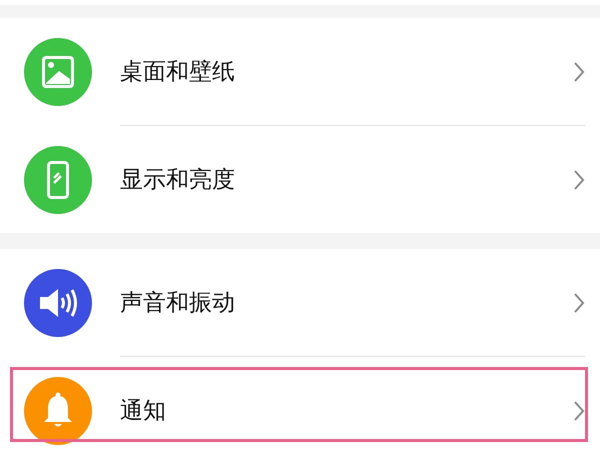  What do you see at coordinates (58, 71) in the screenshot?
I see `image-icon` at bounding box center [58, 71].